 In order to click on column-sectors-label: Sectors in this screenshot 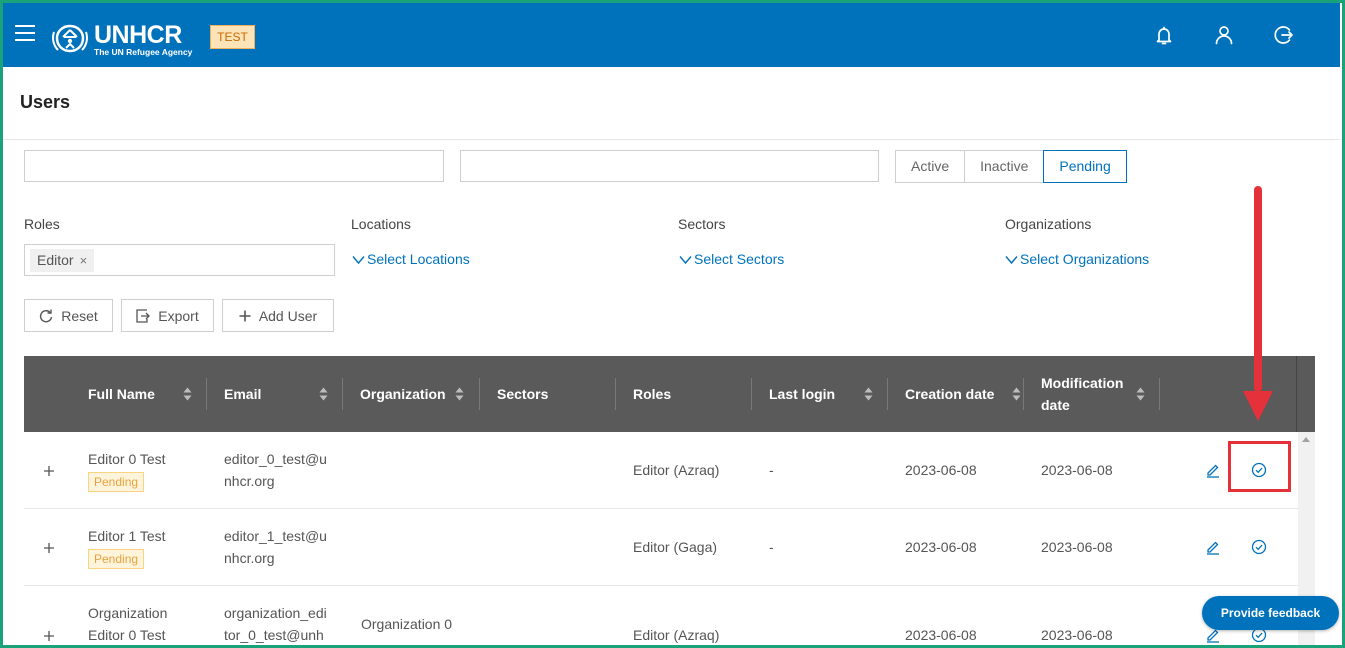, I will do `click(523, 394)`.